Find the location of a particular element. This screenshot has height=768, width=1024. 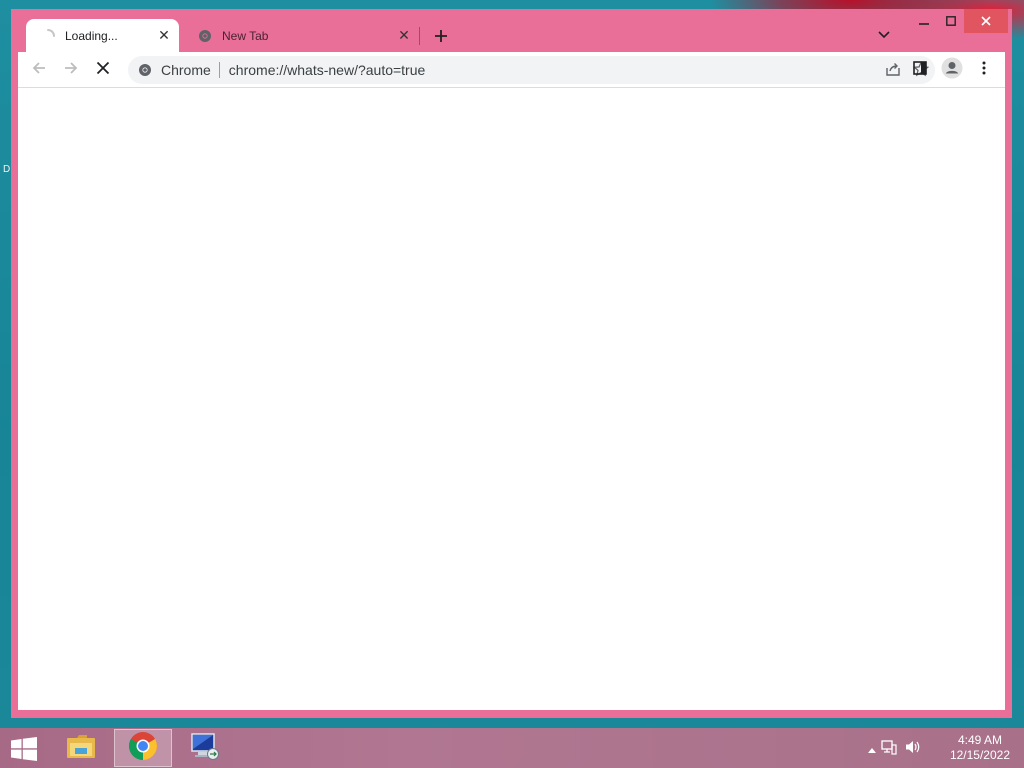

folder-icon is located at coordinates (81, 748).